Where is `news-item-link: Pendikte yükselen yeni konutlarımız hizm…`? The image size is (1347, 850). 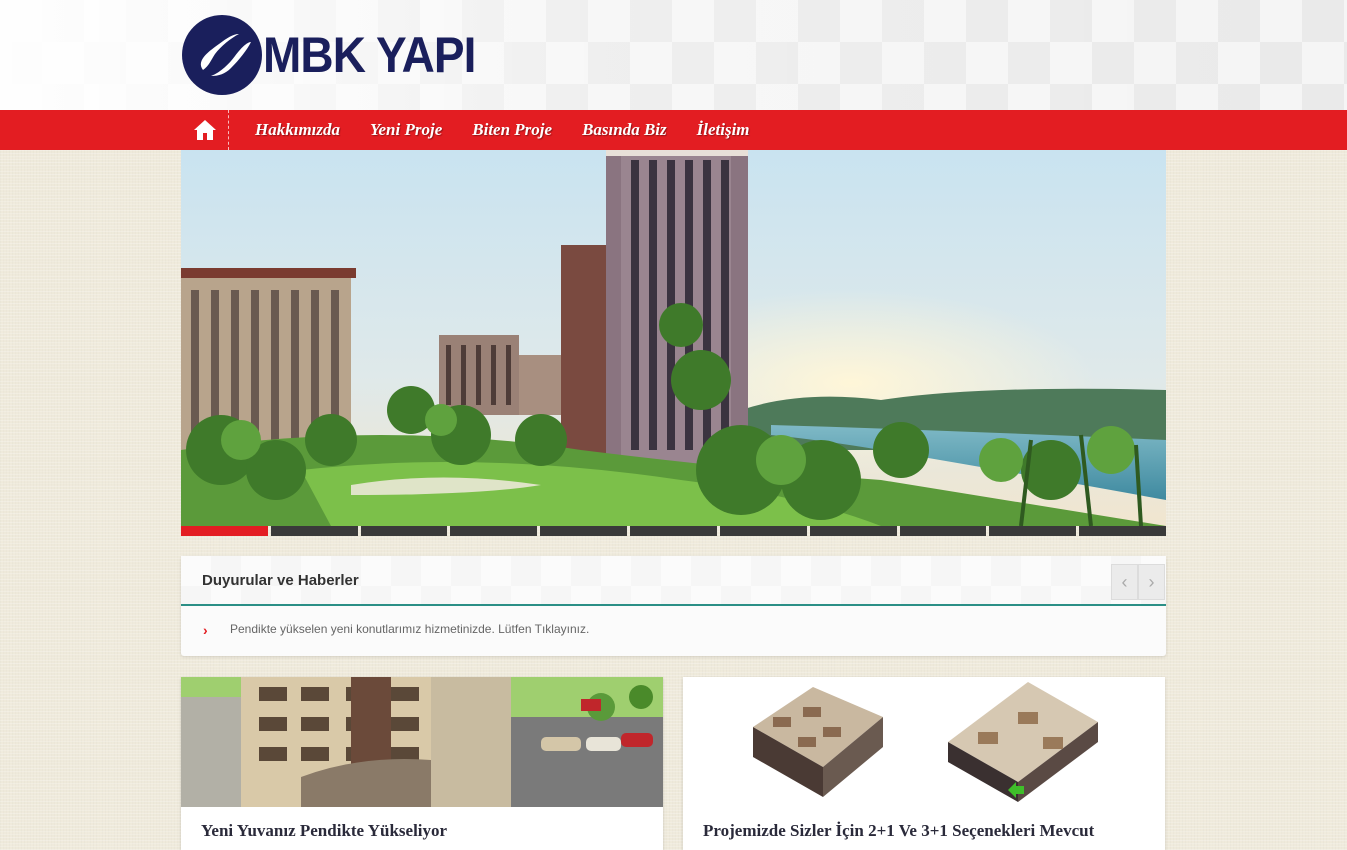
news-item-link: Pendikte yükselen yeni konutlarımız hizm… is located at coordinates (409, 629).